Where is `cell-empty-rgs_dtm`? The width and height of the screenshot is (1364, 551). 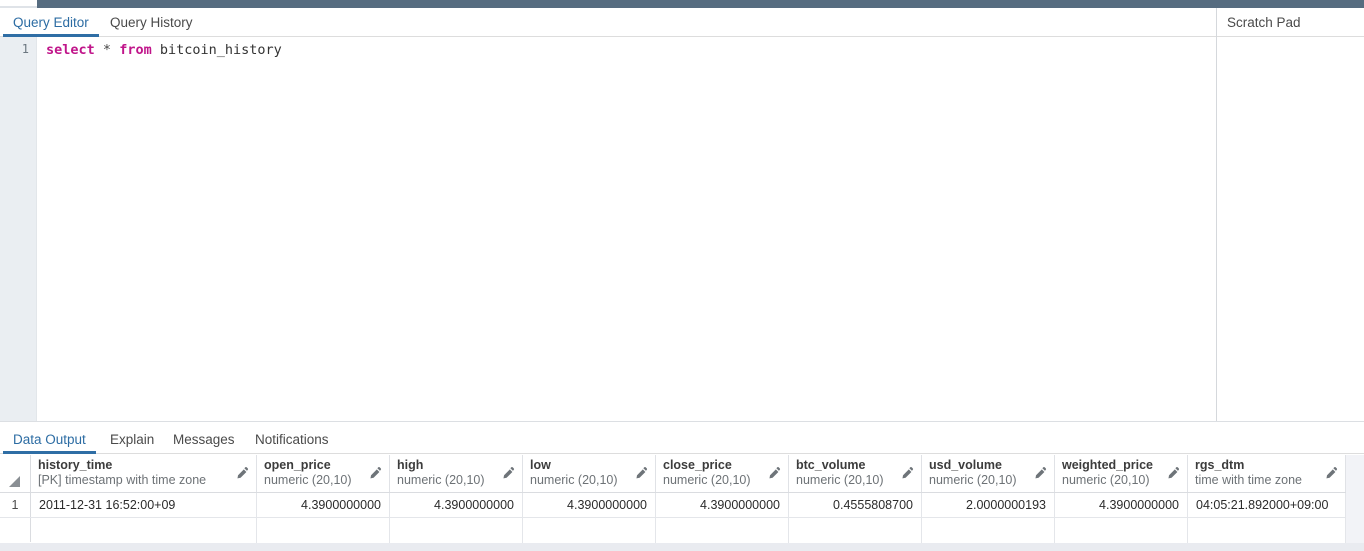 cell-empty-rgs_dtm is located at coordinates (1267, 530).